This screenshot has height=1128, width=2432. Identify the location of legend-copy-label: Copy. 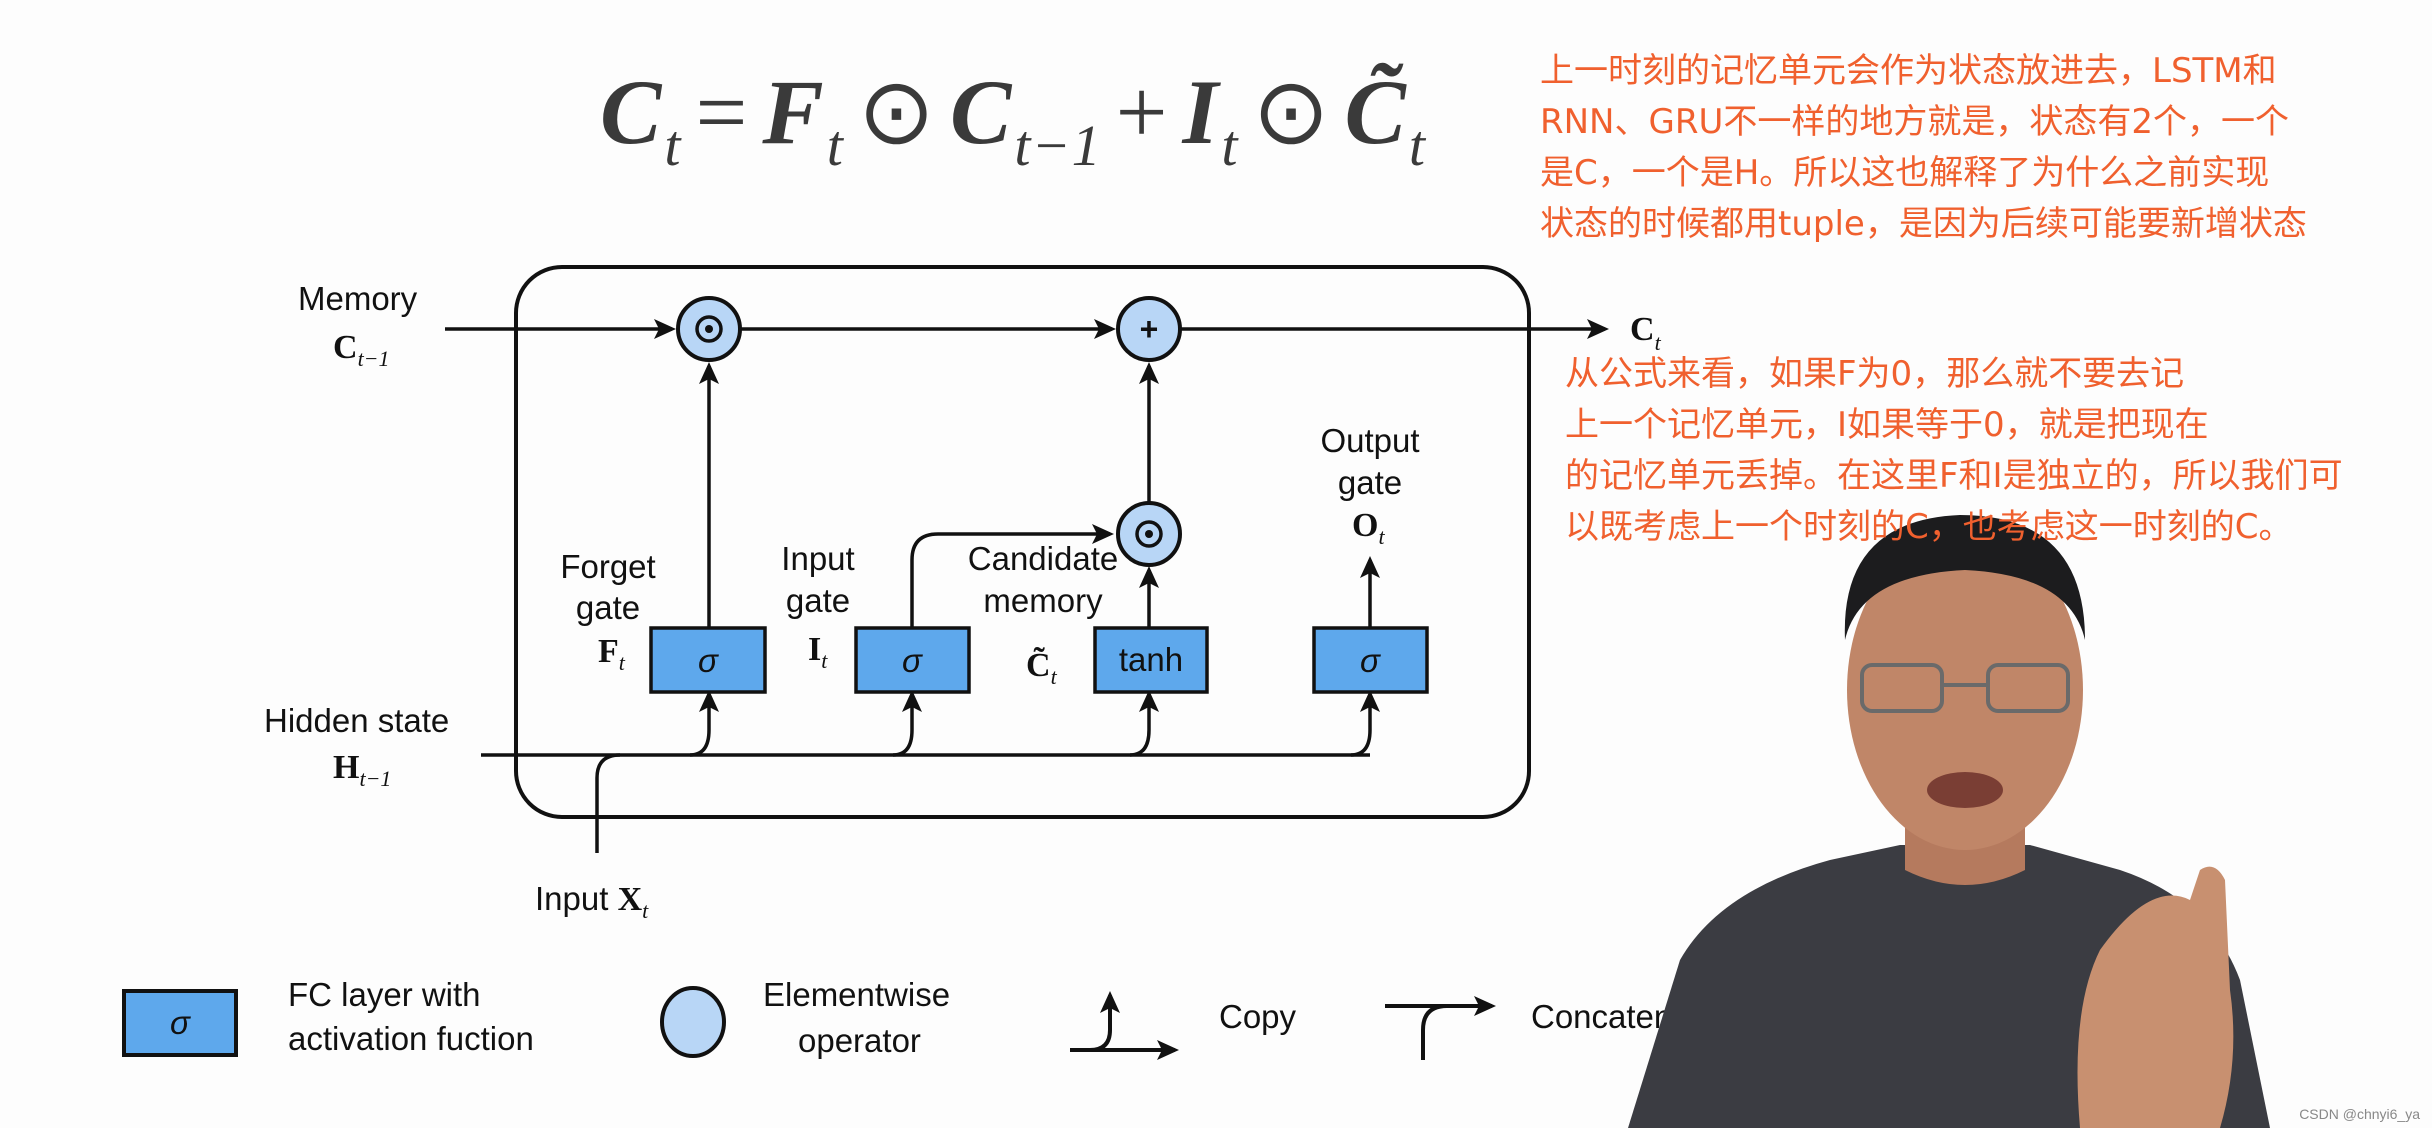
(1258, 1016).